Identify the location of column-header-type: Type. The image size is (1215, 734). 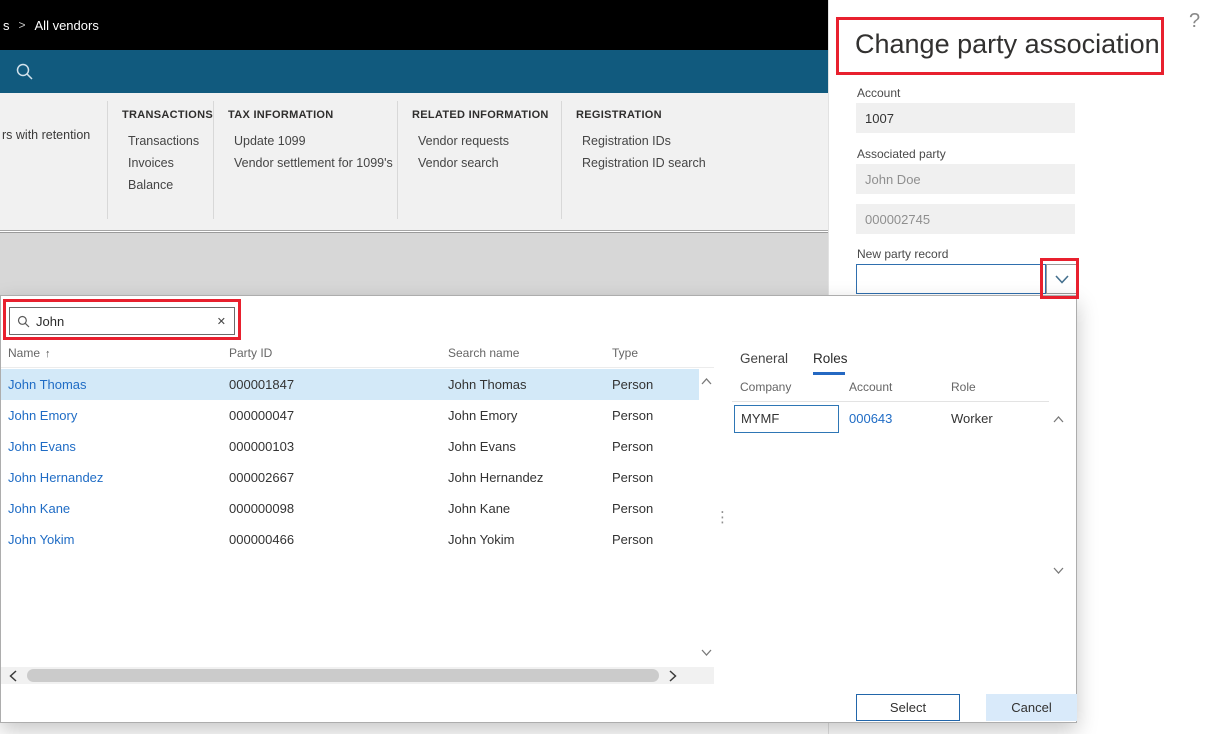
(625, 353).